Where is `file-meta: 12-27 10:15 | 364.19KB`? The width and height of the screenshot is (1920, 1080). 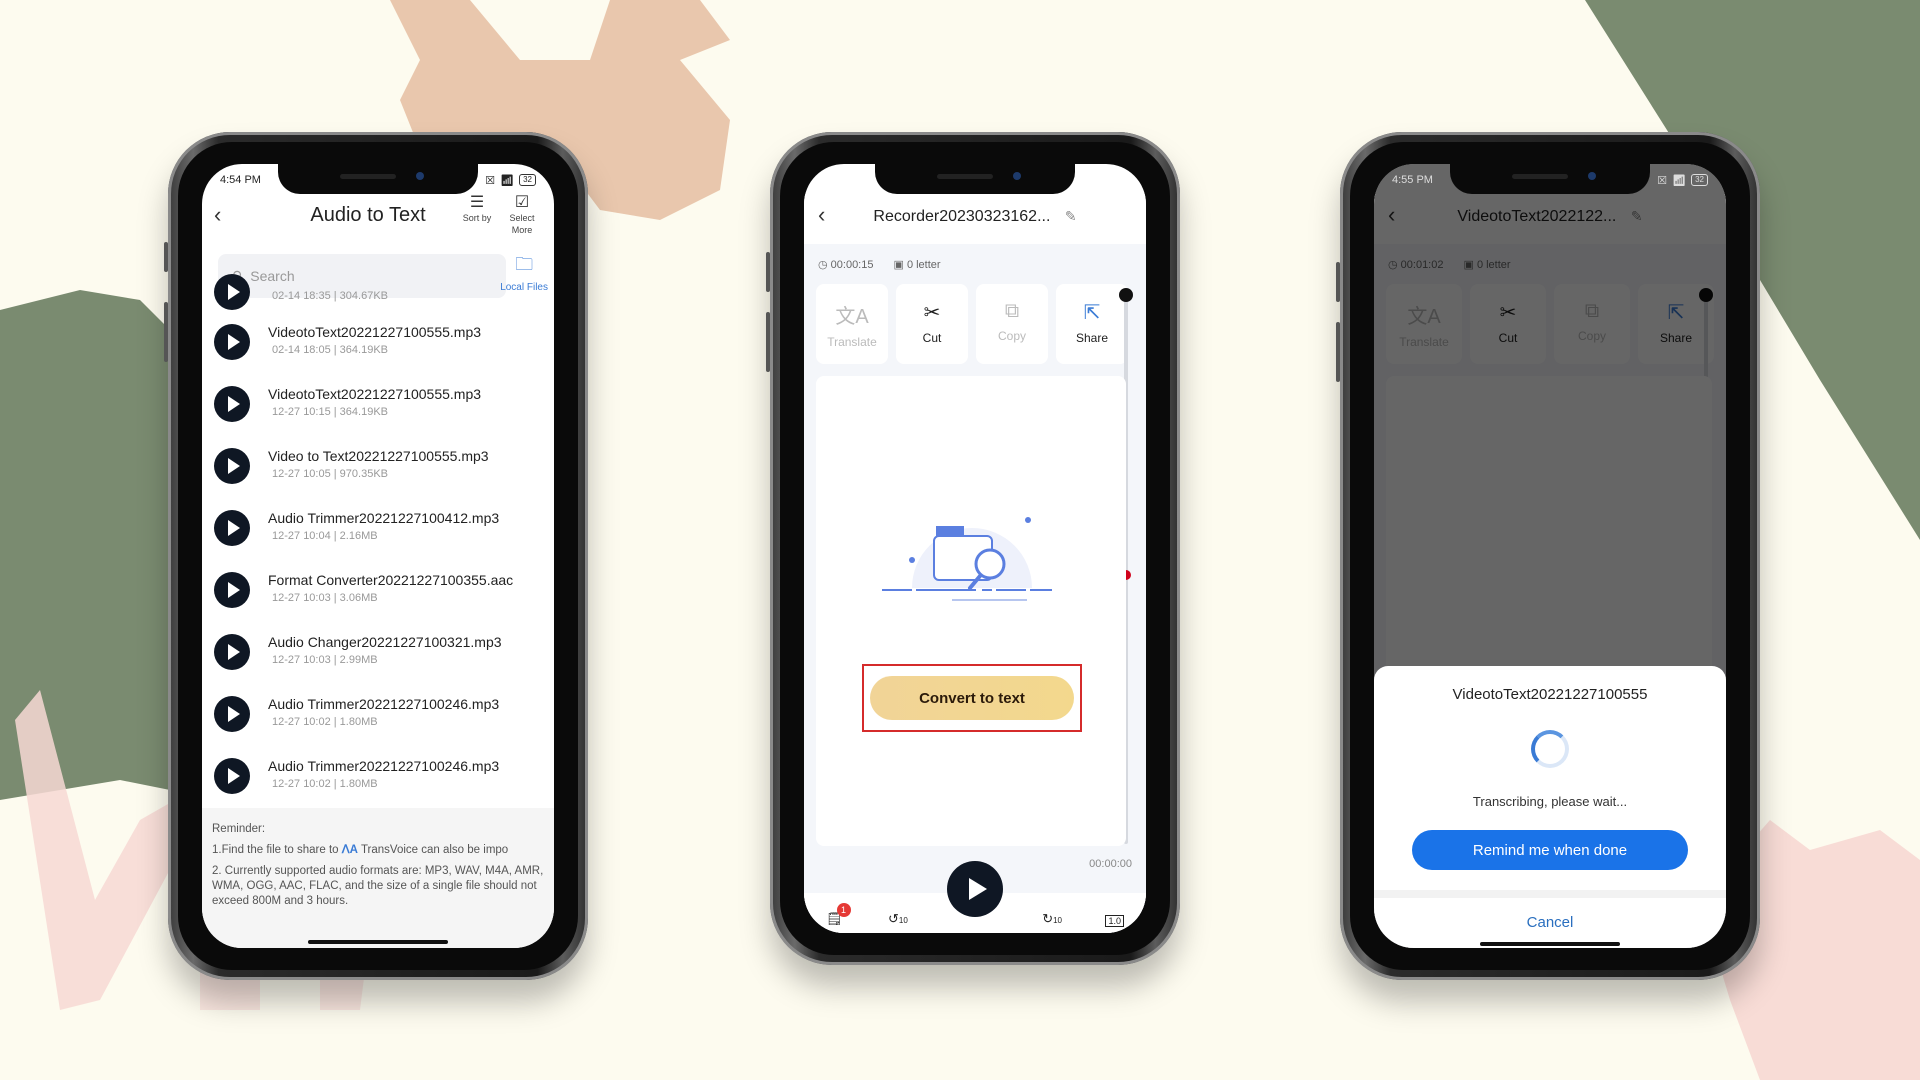
file-meta: 12-27 10:15 | 364.19KB is located at coordinates (330, 412).